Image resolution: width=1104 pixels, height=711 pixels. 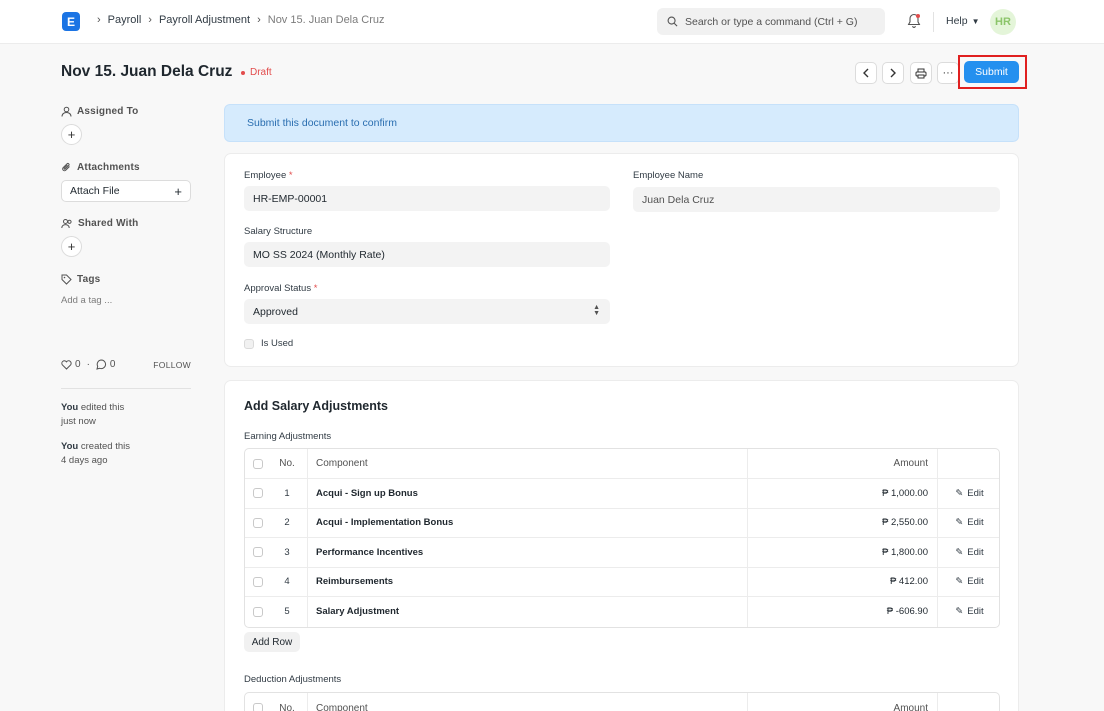 I want to click on row-amount: ₱ 2,550.00, so click(x=842, y=522).